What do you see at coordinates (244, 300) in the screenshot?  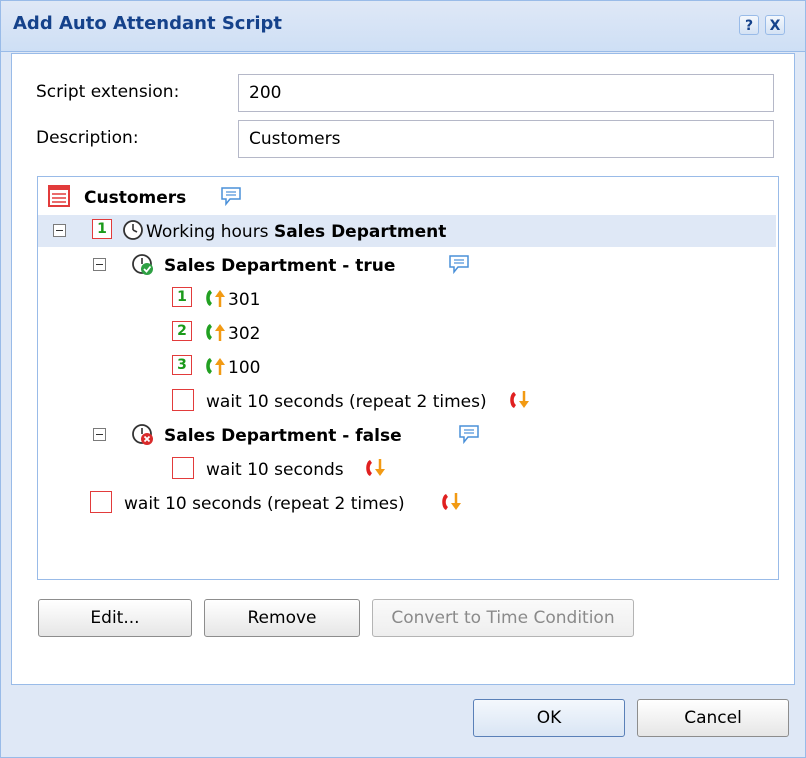 I see `forward-target-label: 301` at bounding box center [244, 300].